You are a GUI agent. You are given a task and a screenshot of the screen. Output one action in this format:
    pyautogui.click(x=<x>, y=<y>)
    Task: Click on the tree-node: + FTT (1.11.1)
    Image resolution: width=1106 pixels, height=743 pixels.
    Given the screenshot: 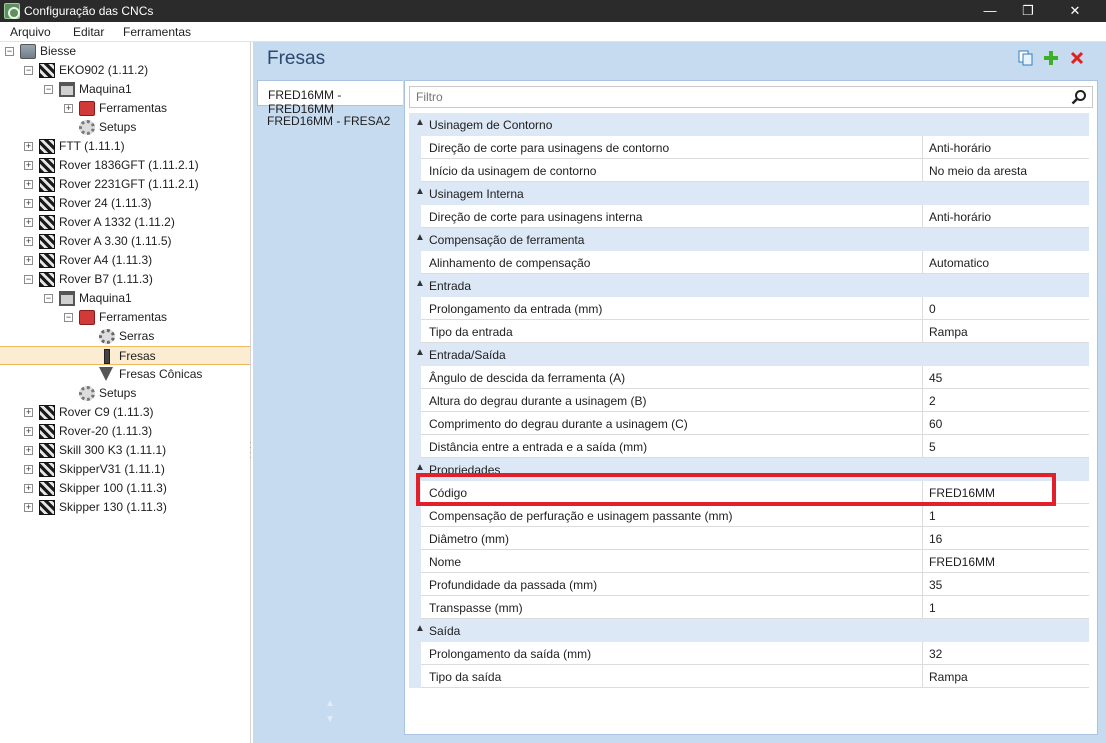 What is the action you would take?
    pyautogui.click(x=125, y=146)
    